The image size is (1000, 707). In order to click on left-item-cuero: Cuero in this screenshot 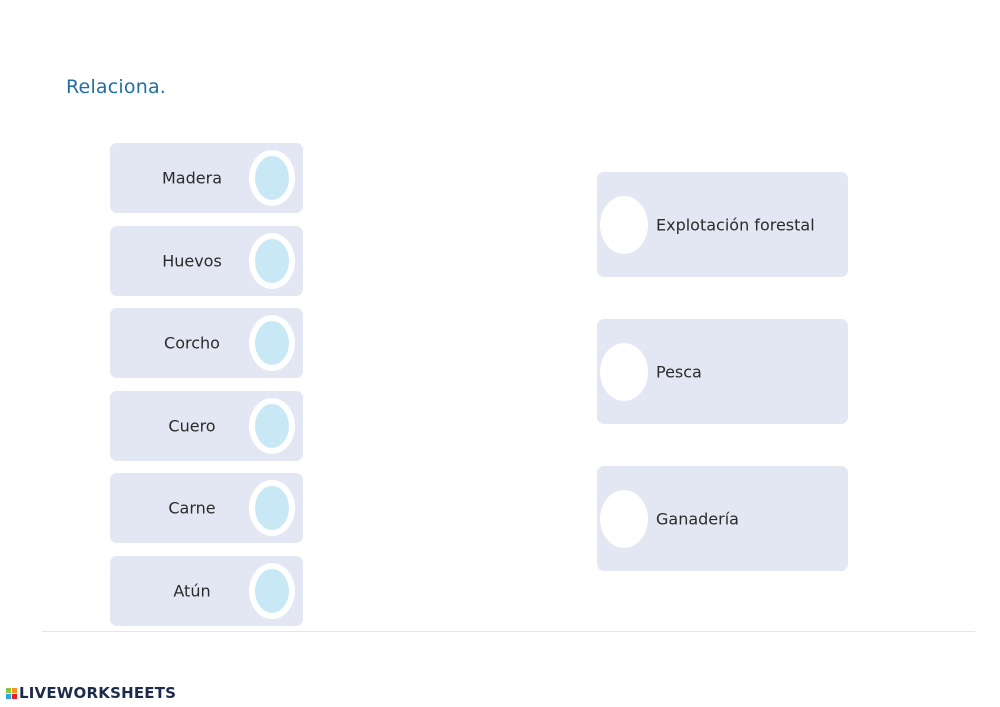, I will do `click(206, 425)`.